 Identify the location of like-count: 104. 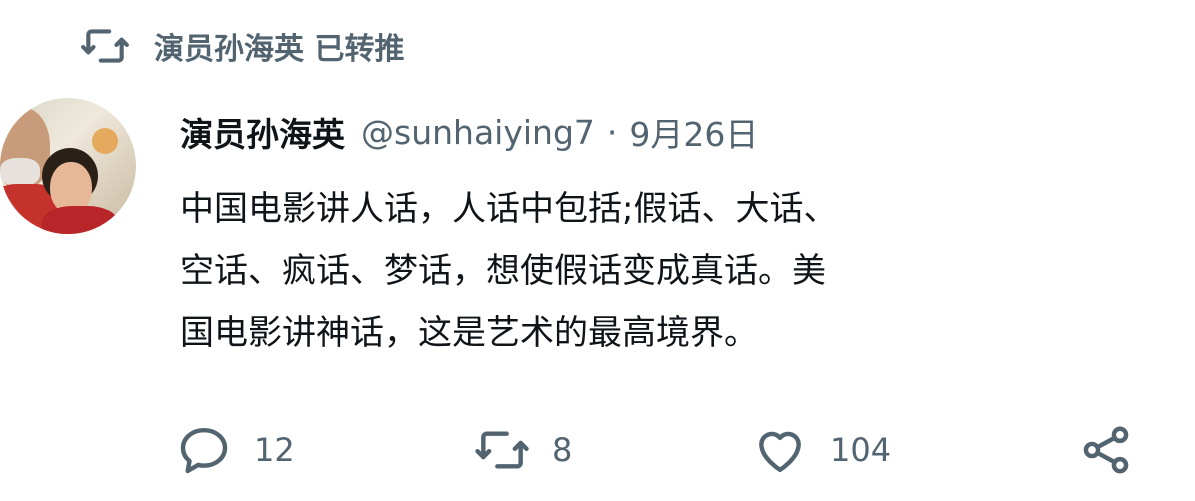
(861, 450).